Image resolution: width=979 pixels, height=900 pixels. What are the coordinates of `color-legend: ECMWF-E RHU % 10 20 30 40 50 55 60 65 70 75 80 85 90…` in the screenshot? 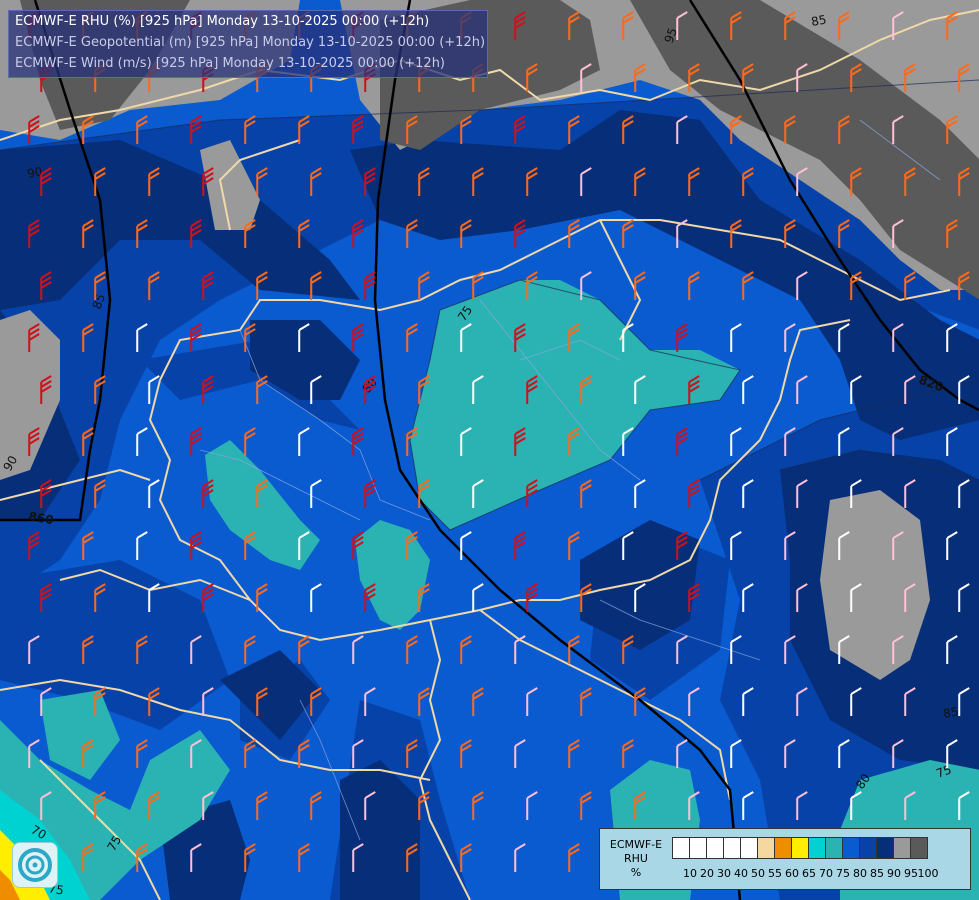 It's located at (785, 859).